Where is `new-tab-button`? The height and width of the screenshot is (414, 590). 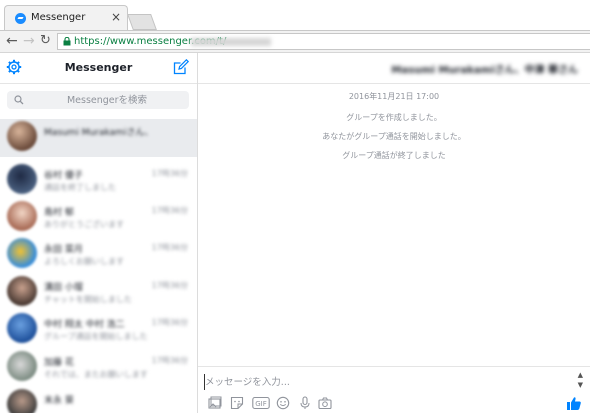
new-tab-button is located at coordinates (142, 22).